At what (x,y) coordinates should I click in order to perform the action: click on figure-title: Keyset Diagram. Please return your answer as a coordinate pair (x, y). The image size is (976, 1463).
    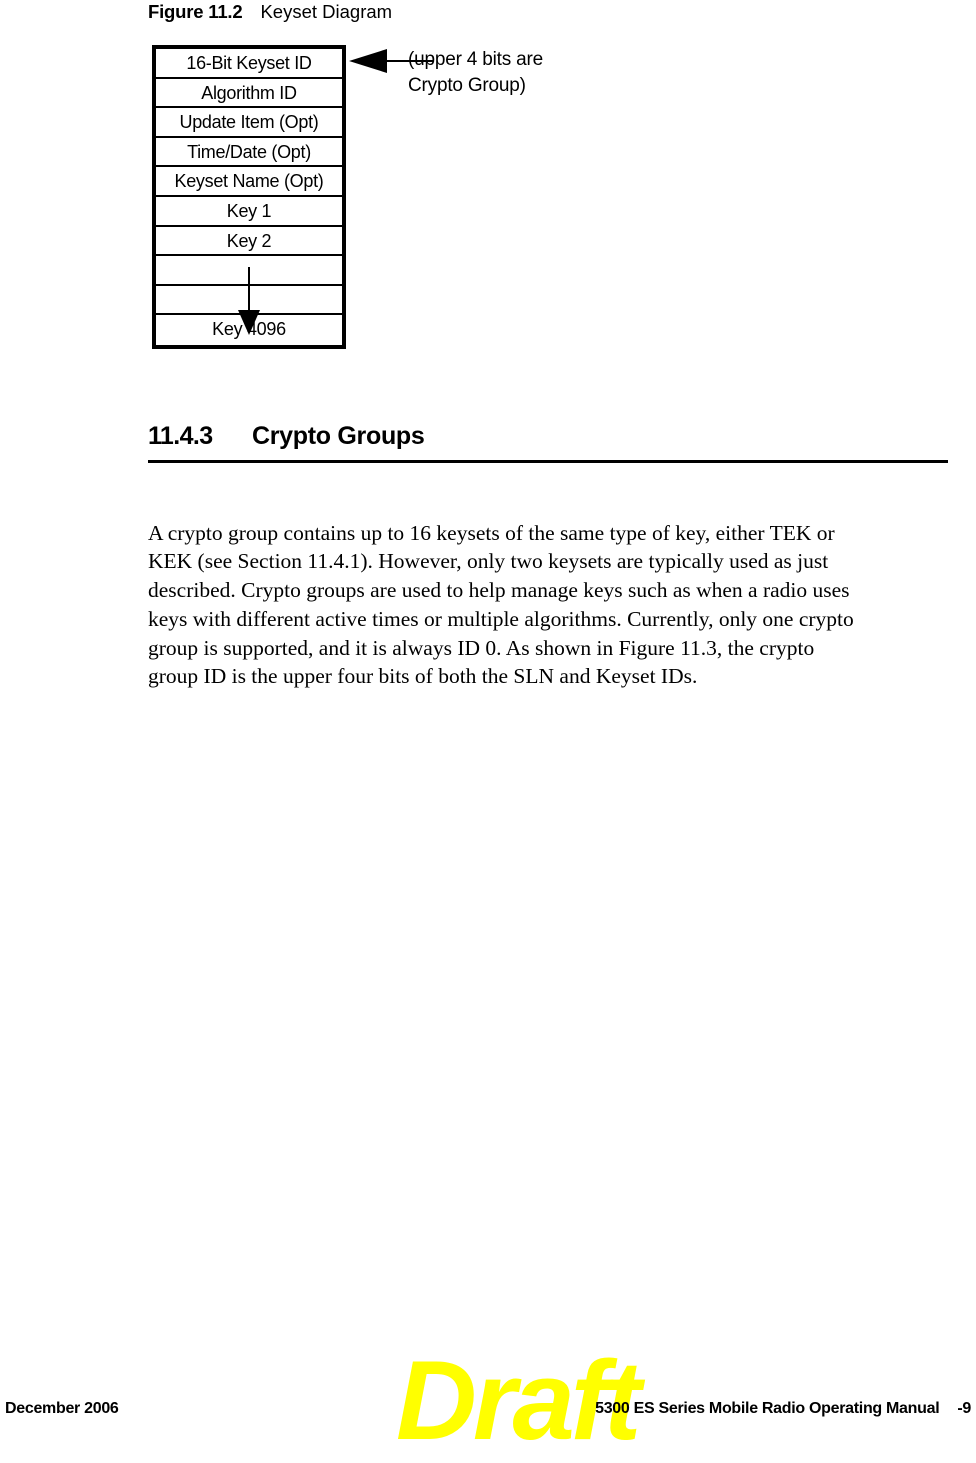
    Looking at the image, I should click on (326, 11).